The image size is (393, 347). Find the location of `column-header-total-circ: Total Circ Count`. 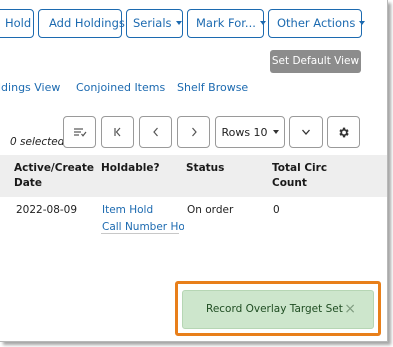

column-header-total-circ: Total Circ Count is located at coordinates (307, 176).